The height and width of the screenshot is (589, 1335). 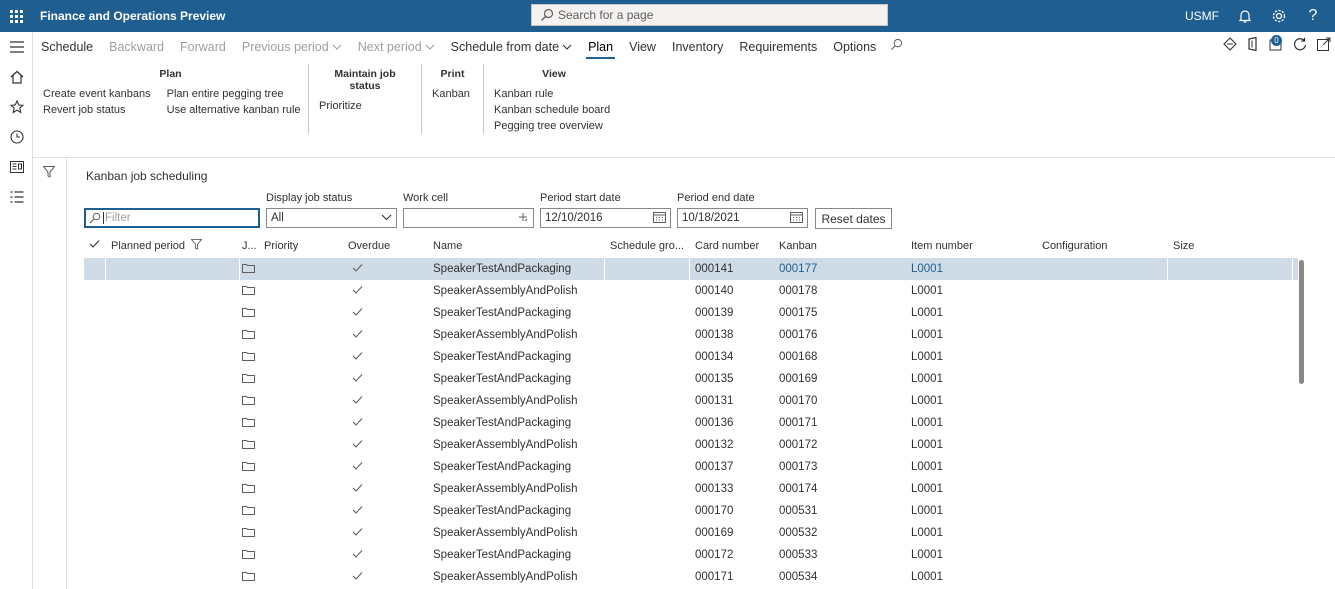 What do you see at coordinates (735, 357) in the screenshot?
I see `cell-card-number: 000134` at bounding box center [735, 357].